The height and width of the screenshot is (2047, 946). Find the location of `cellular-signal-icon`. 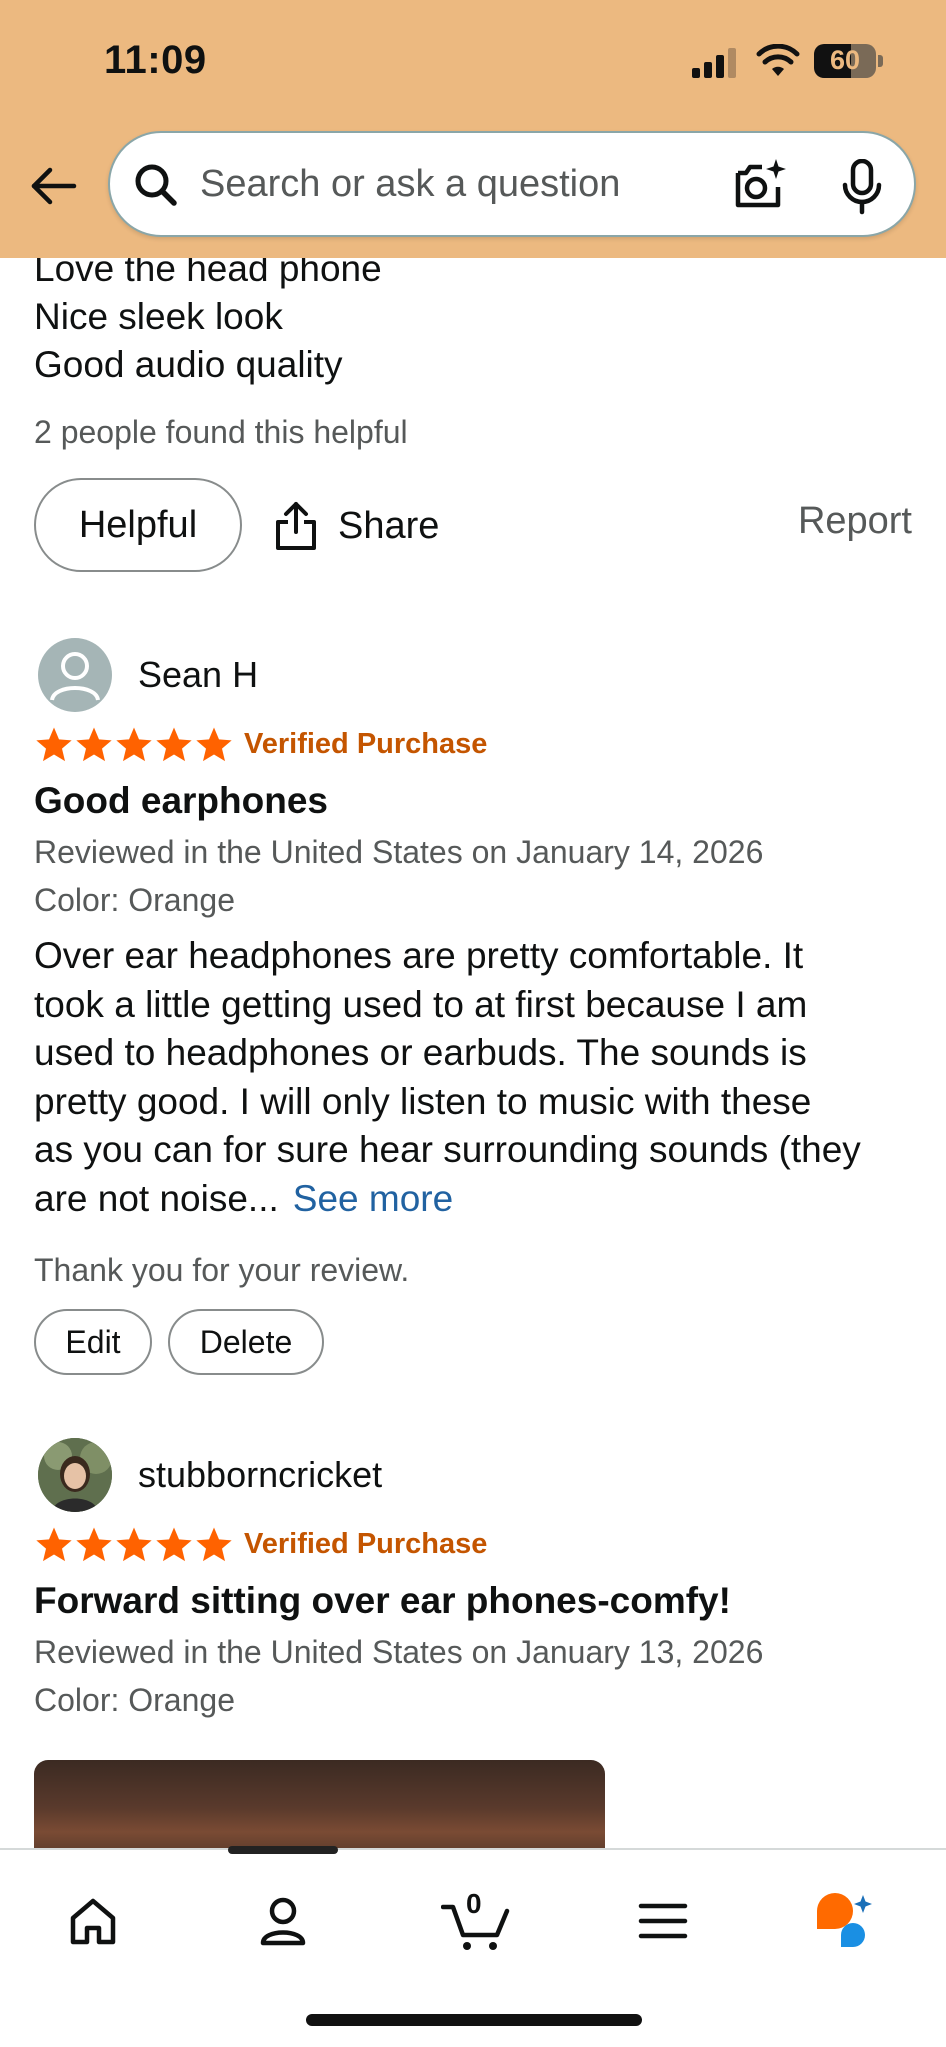

cellular-signal-icon is located at coordinates (714, 63).